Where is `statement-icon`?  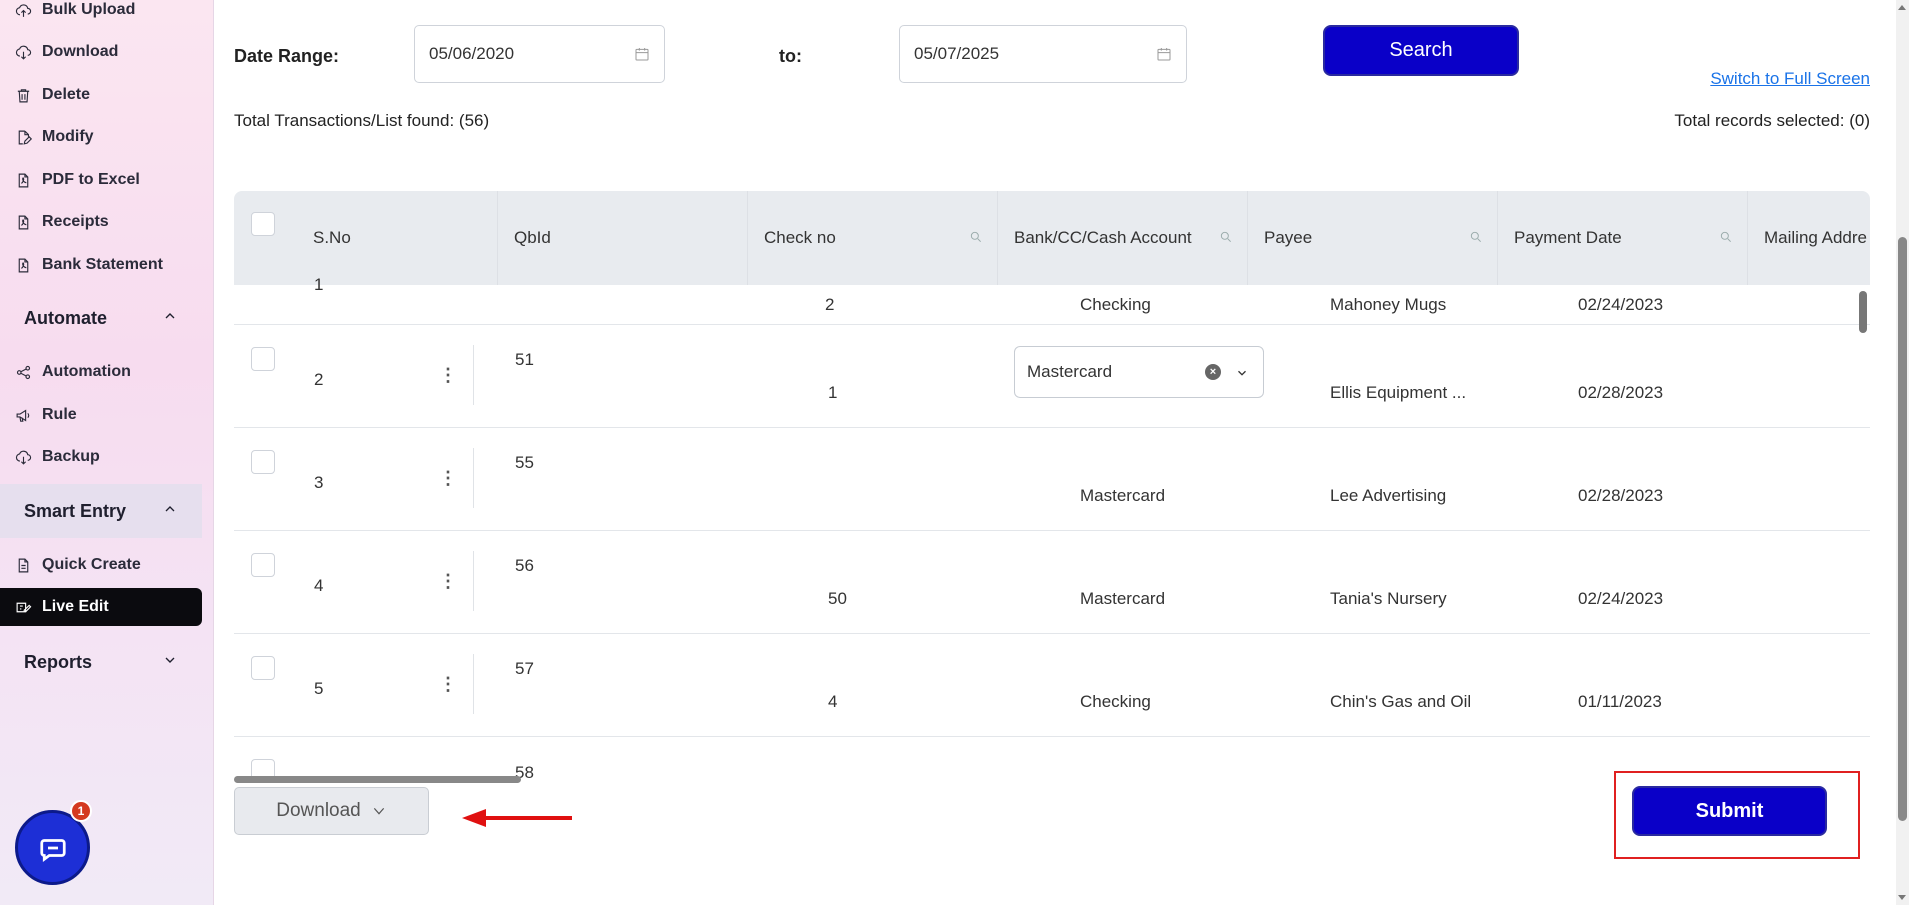
statement-icon is located at coordinates (23, 265).